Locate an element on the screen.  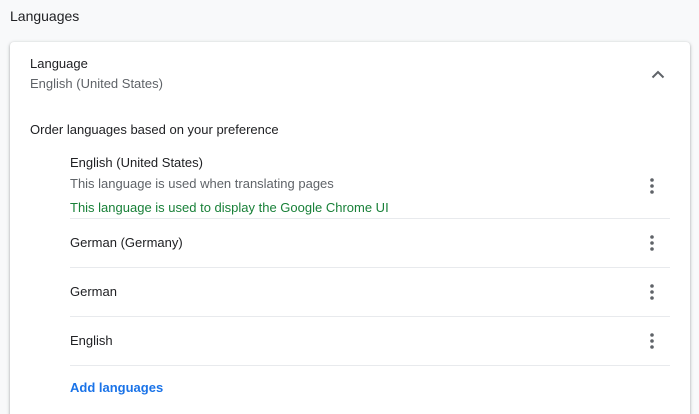
language-name: English is located at coordinates (91, 340).